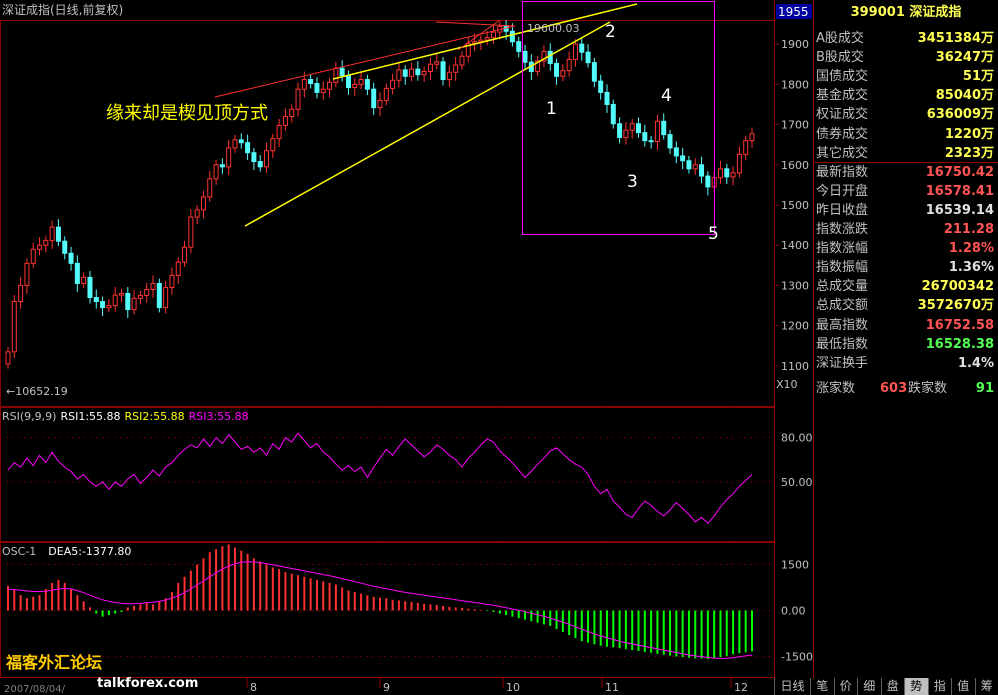  What do you see at coordinates (37, 391) in the screenshot?
I see `low-label: ←10652.19` at bounding box center [37, 391].